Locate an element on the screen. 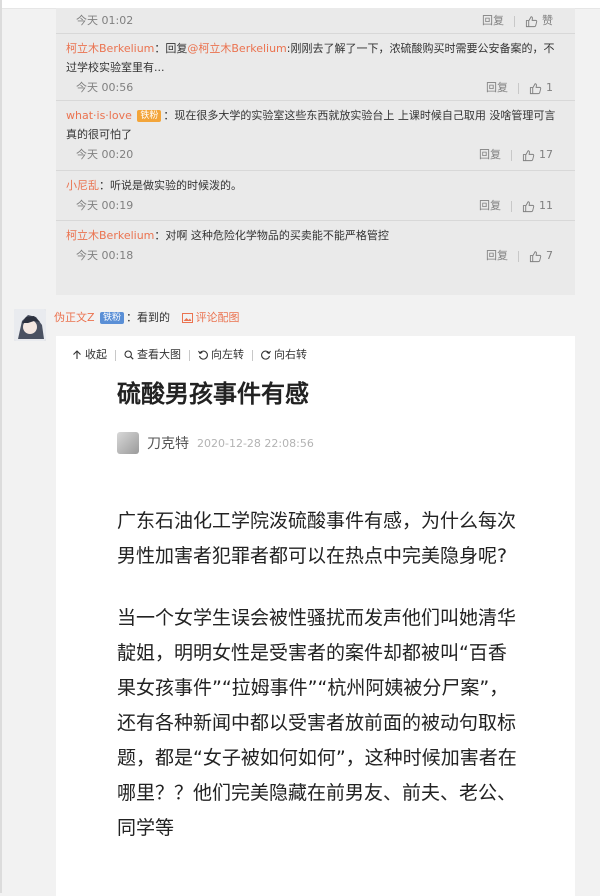 The height and width of the screenshot is (896, 600). reply-content: ：对啊 这种危险化学物品的买卖能不能严格管控 is located at coordinates (271, 235).